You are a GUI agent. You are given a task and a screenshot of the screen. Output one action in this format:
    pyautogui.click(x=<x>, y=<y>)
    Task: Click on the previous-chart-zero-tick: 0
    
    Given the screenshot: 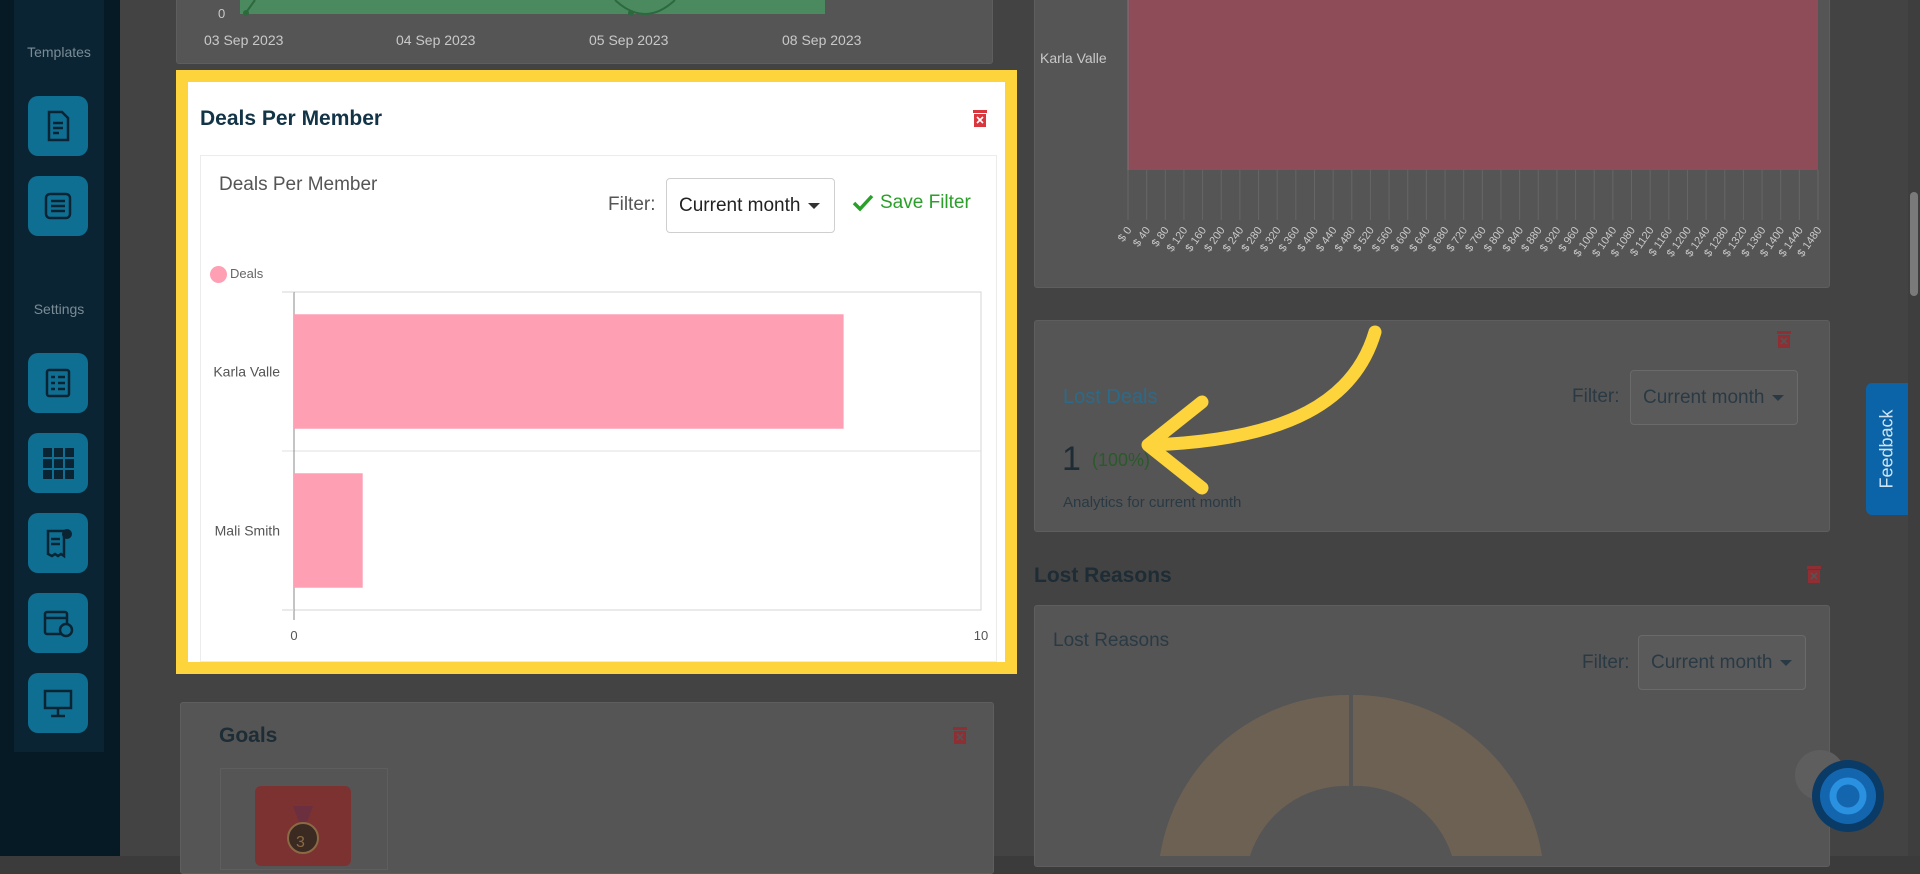 What is the action you would take?
    pyautogui.click(x=222, y=13)
    